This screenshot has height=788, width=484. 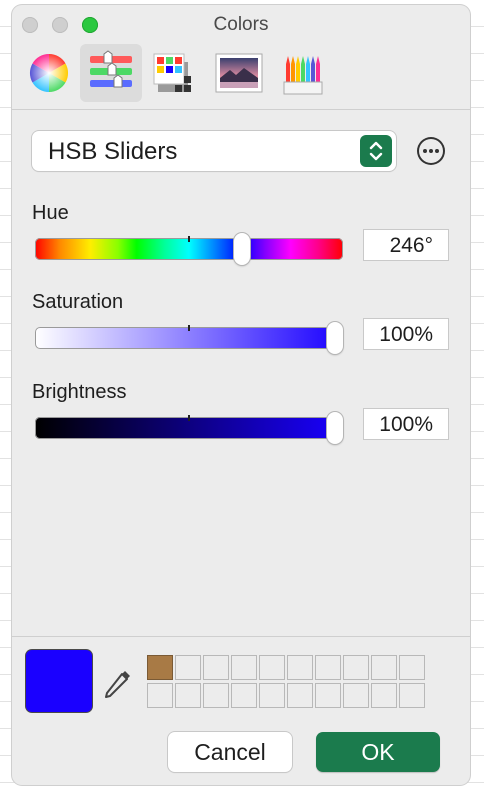 I want to click on slider-mode-label: HSB Sliders, so click(x=113, y=151).